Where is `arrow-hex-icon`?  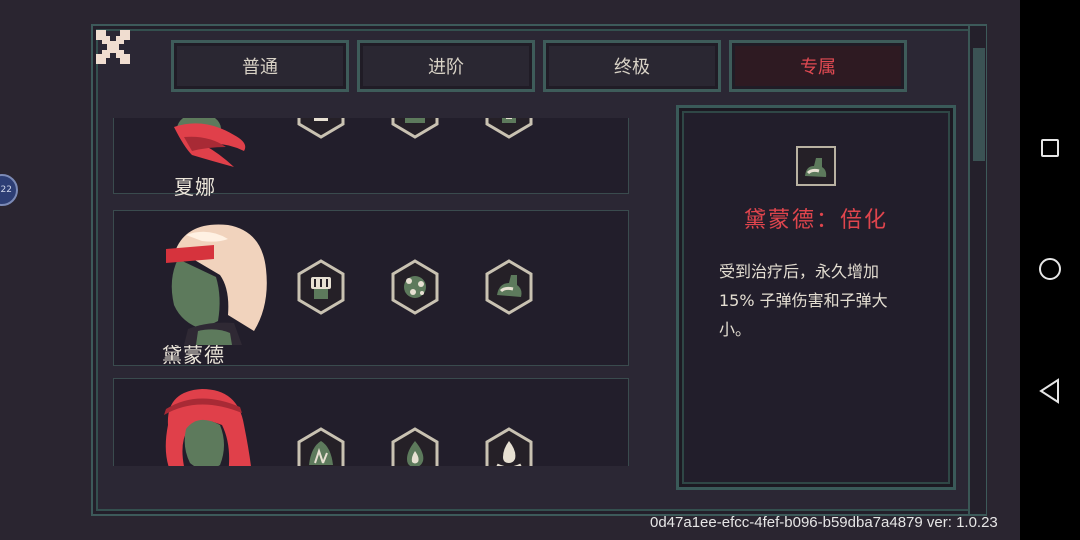 arrow-hex-icon is located at coordinates (415, 128).